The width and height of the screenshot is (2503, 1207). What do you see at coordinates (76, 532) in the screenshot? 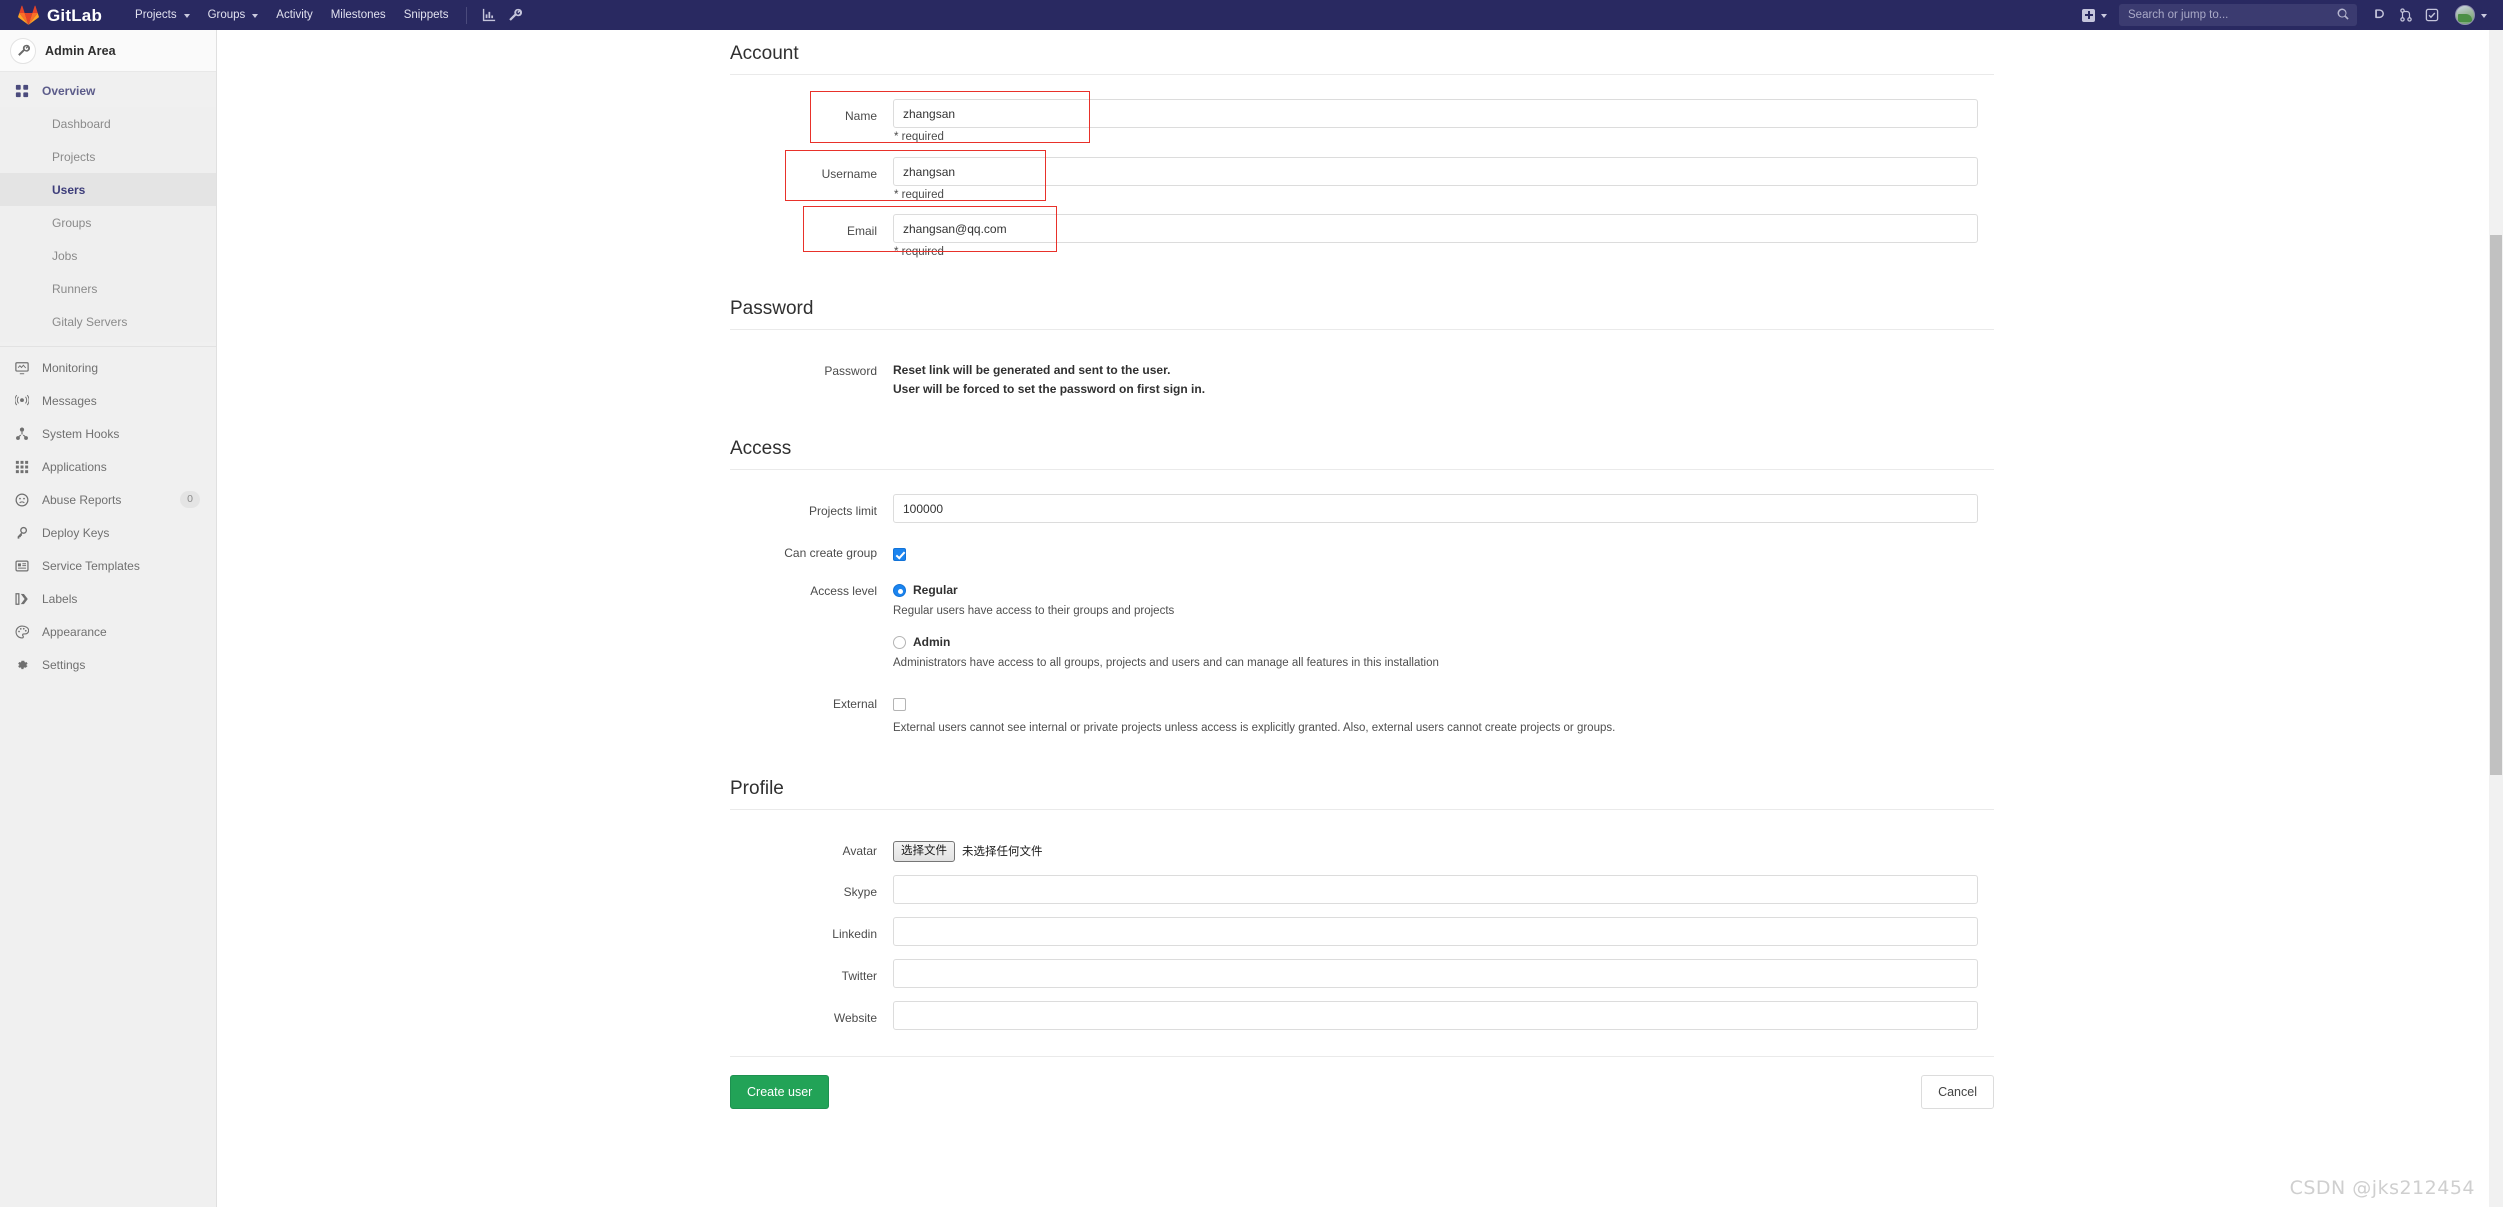
I see `sidebar-item-deploy-keys-label: Deploy Keys` at bounding box center [76, 532].